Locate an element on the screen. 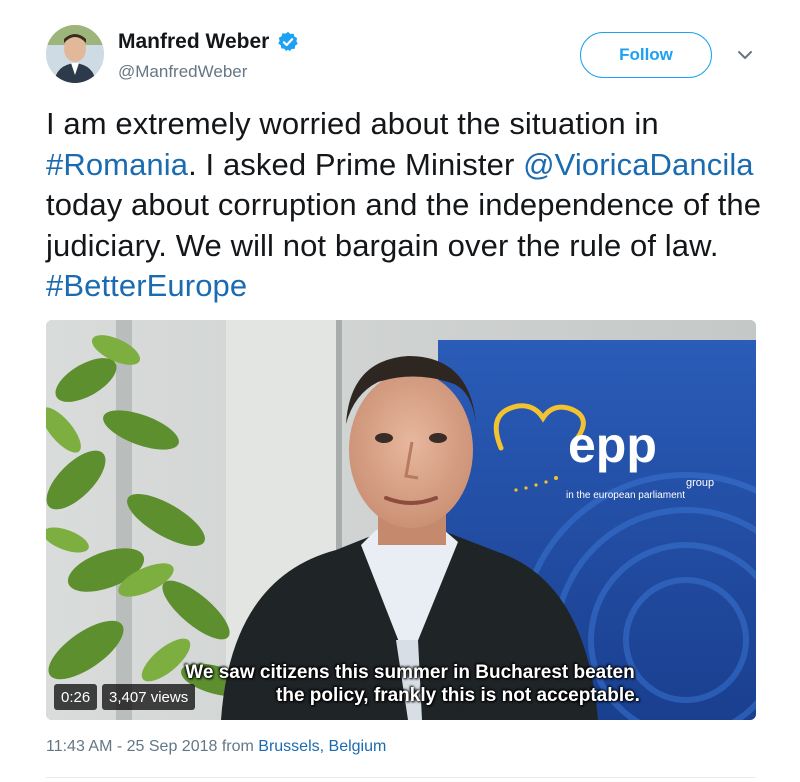 Image resolution: width=800 pixels, height=782 pixels. banner-logo-text: epp is located at coordinates (612, 445).